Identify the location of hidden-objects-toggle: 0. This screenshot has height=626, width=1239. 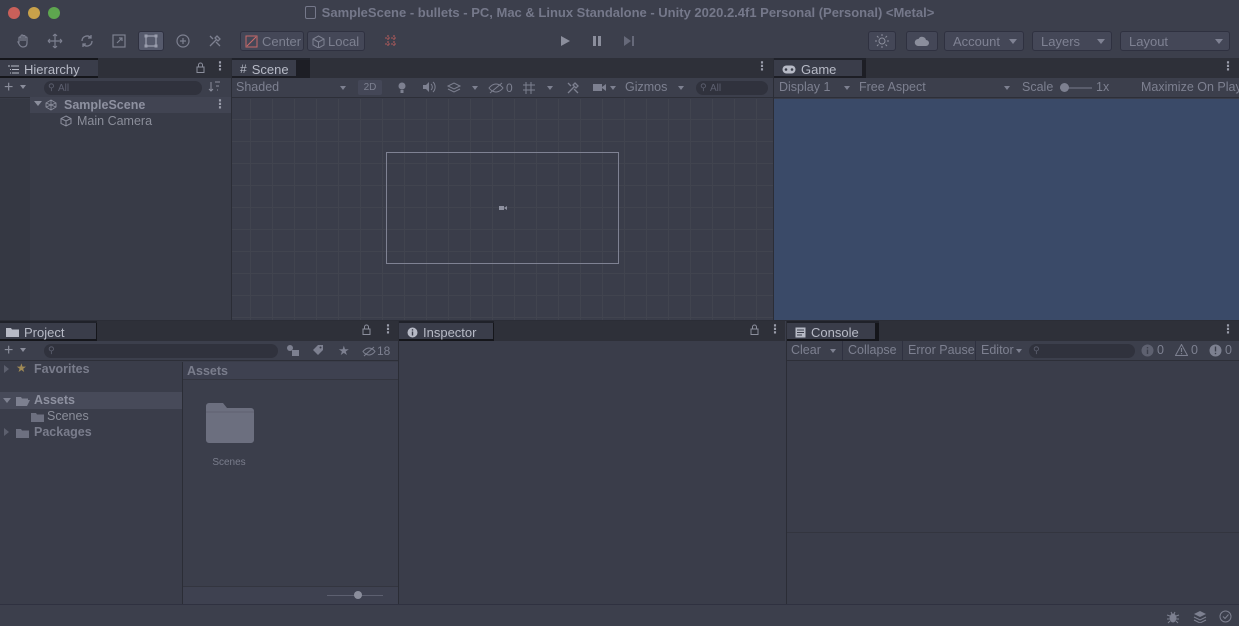
(500, 88).